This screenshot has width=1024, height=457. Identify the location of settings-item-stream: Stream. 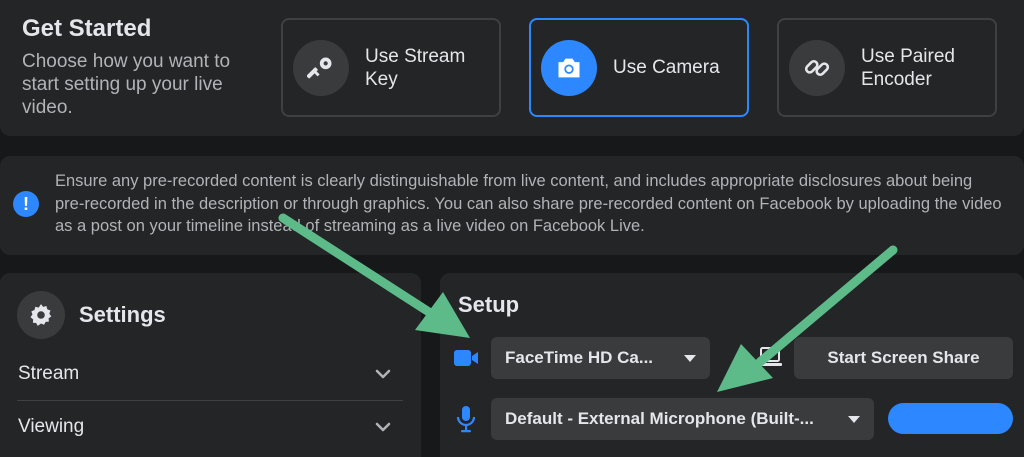
(210, 374).